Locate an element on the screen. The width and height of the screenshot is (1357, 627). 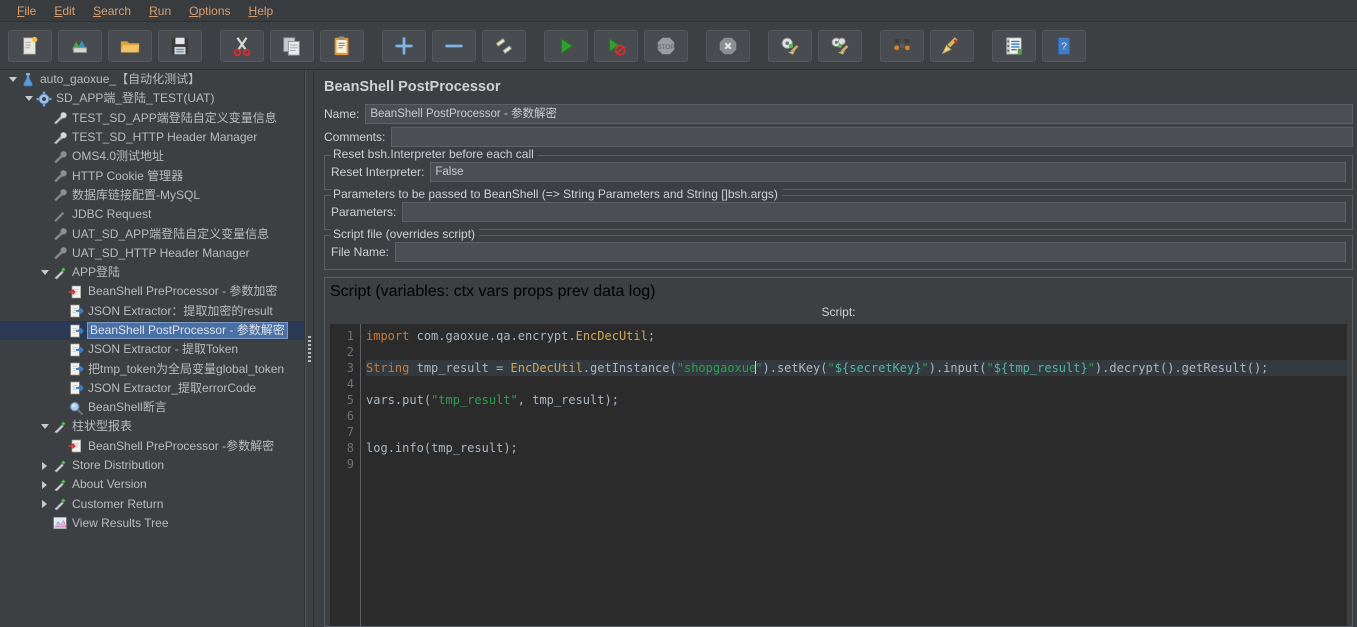
gear-broom-icon is located at coordinates (790, 46).